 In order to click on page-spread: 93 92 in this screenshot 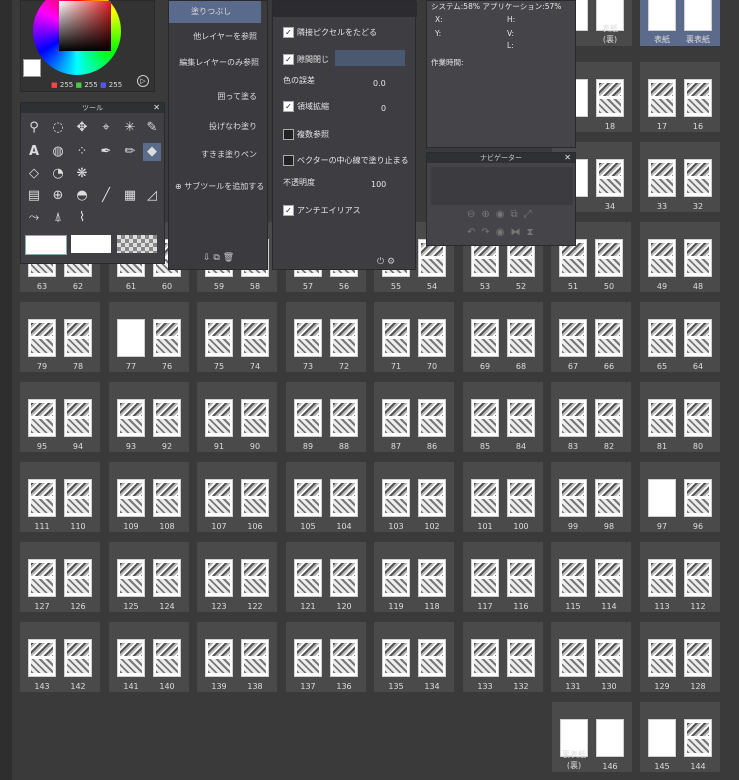, I will do `click(149, 417)`.